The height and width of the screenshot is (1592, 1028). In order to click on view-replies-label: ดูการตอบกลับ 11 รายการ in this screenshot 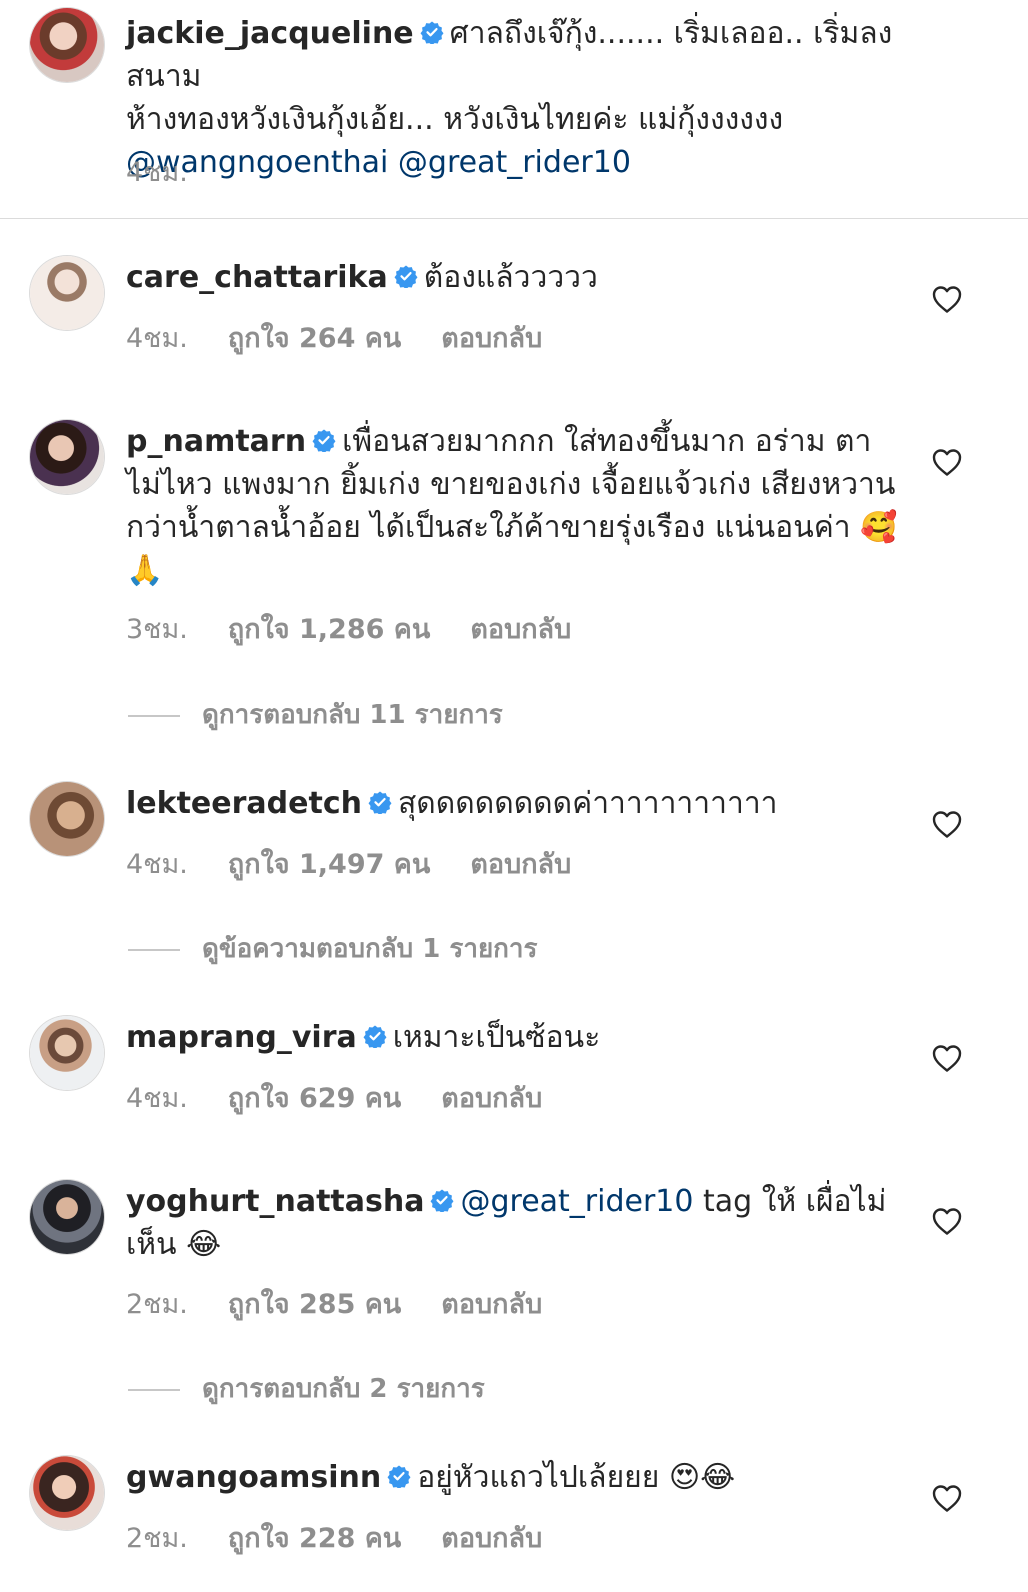, I will do `click(352, 715)`.